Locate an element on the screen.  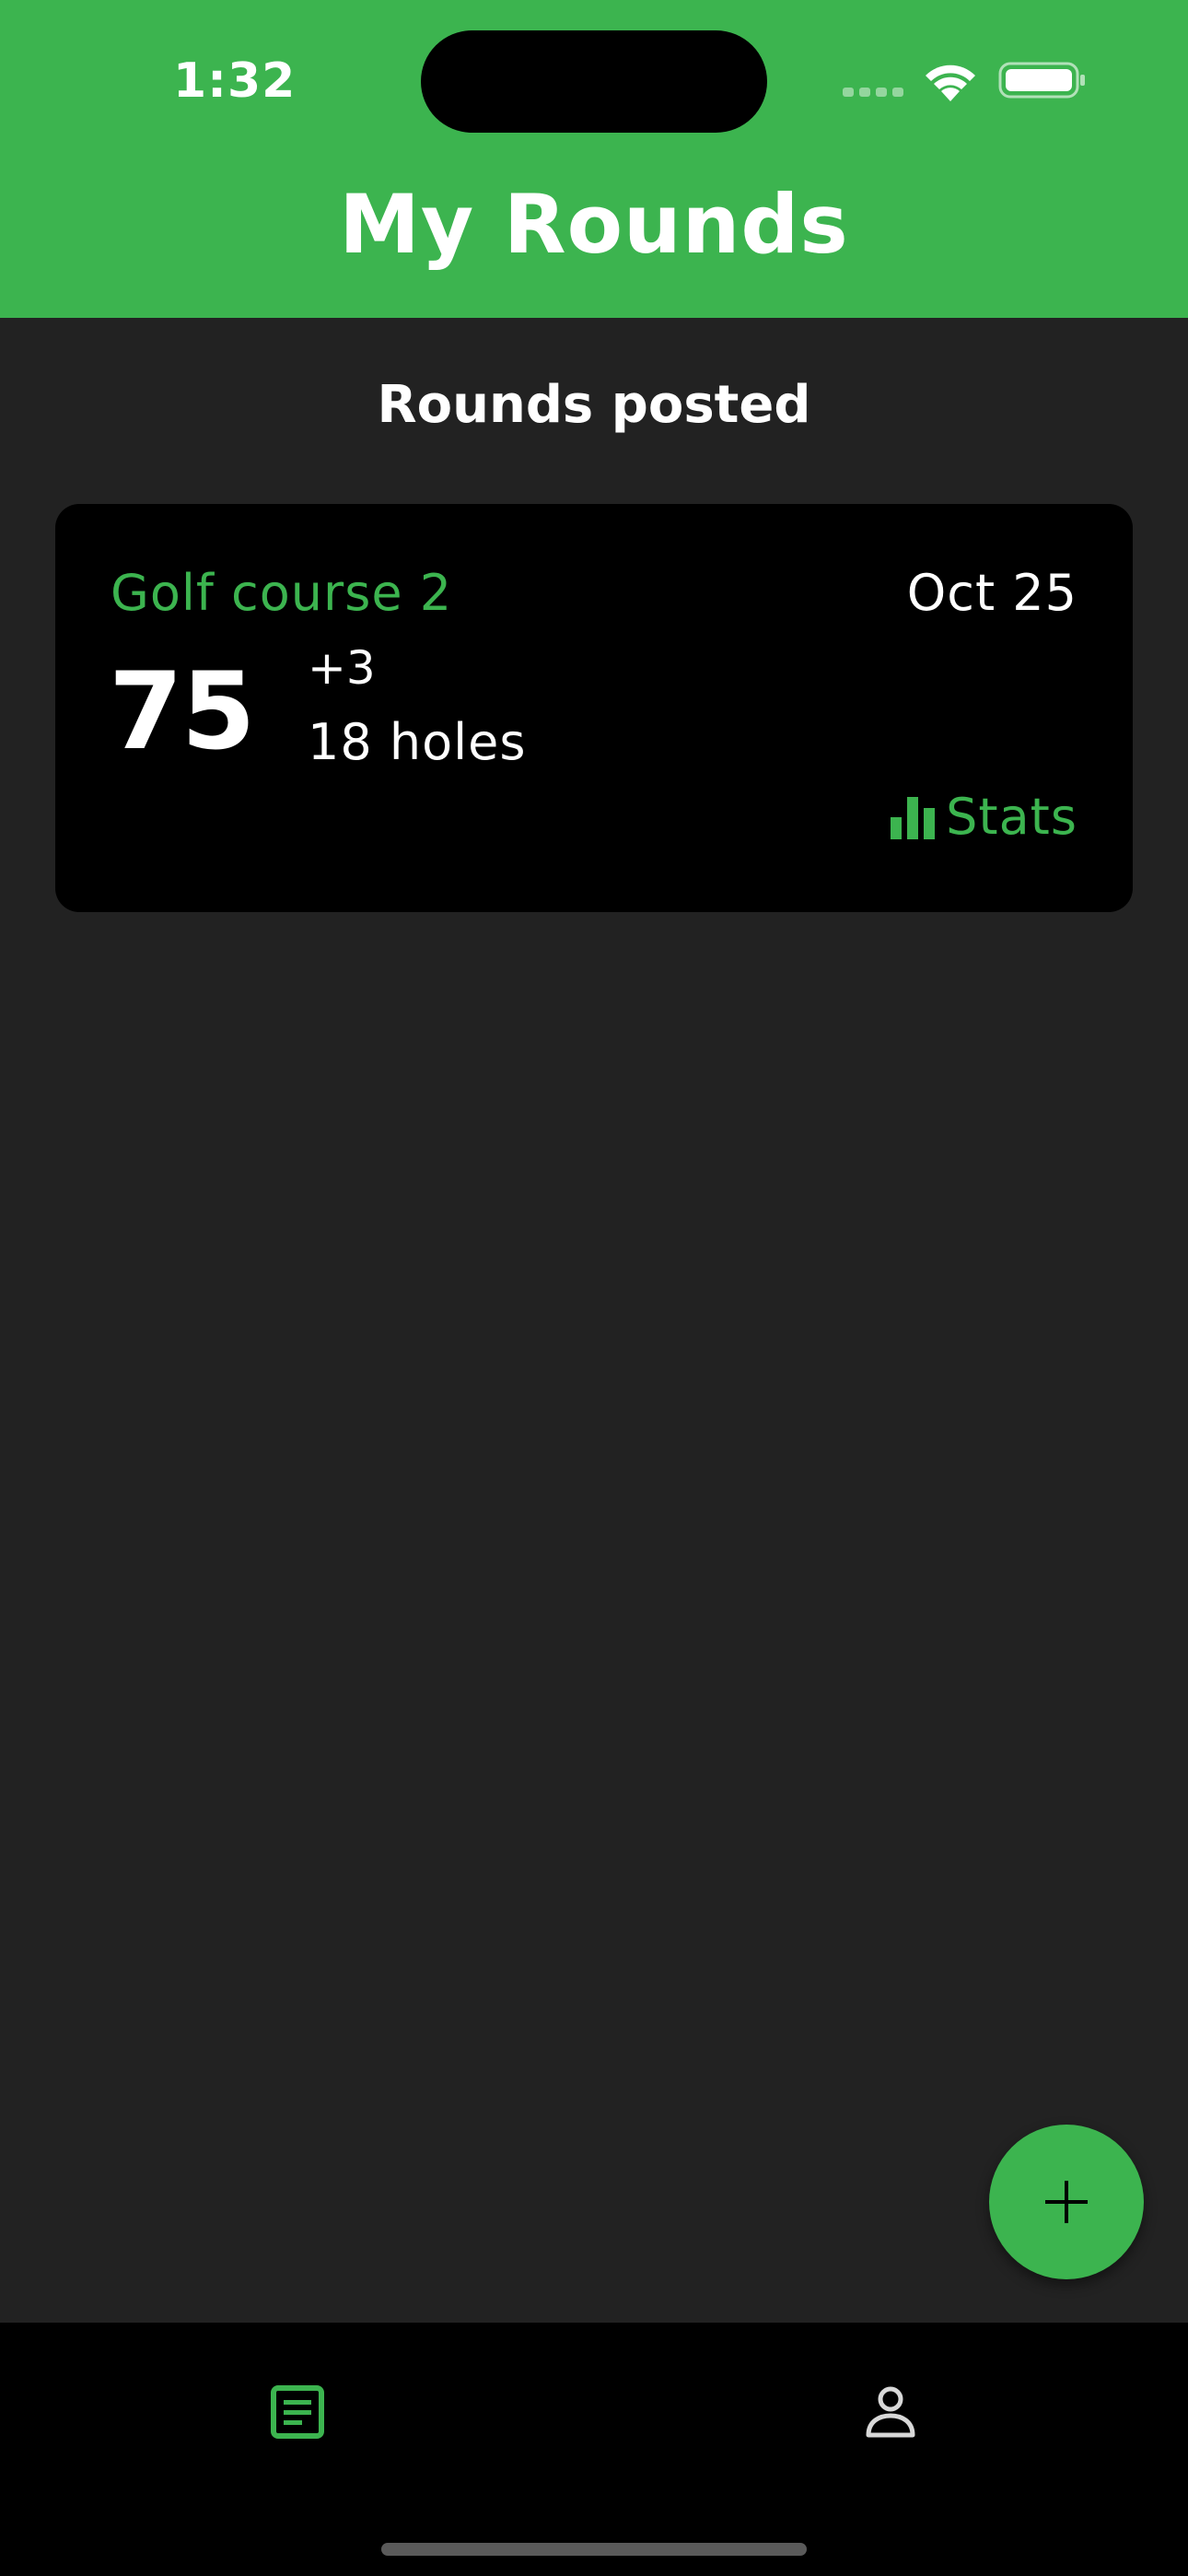
document-icon is located at coordinates (297, 2412).